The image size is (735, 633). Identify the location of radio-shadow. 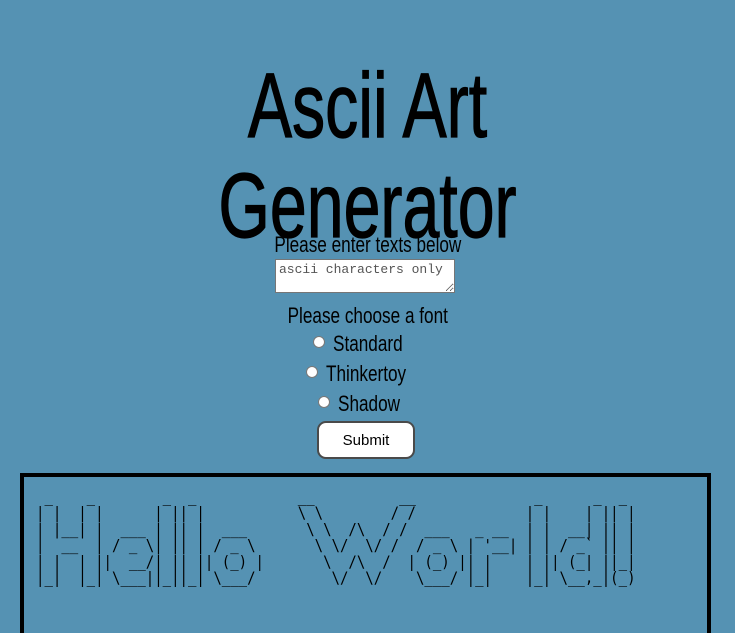
(323, 402).